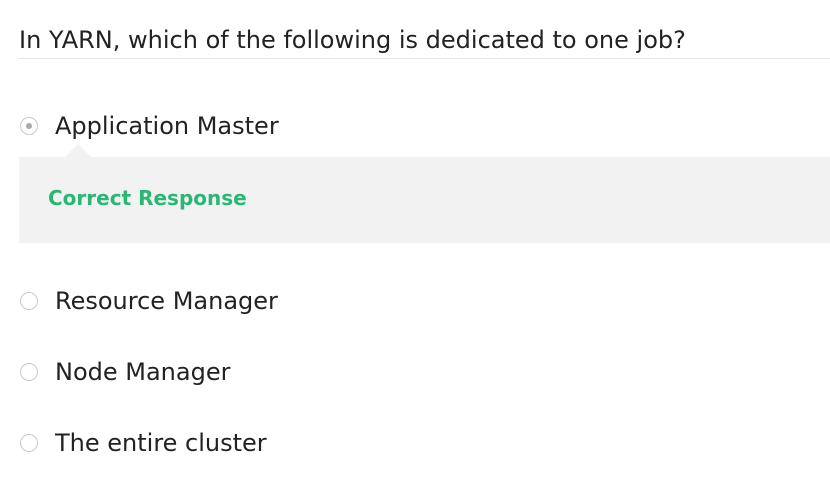  Describe the element at coordinates (143, 372) in the screenshot. I see `option-label: Node Manager` at that location.